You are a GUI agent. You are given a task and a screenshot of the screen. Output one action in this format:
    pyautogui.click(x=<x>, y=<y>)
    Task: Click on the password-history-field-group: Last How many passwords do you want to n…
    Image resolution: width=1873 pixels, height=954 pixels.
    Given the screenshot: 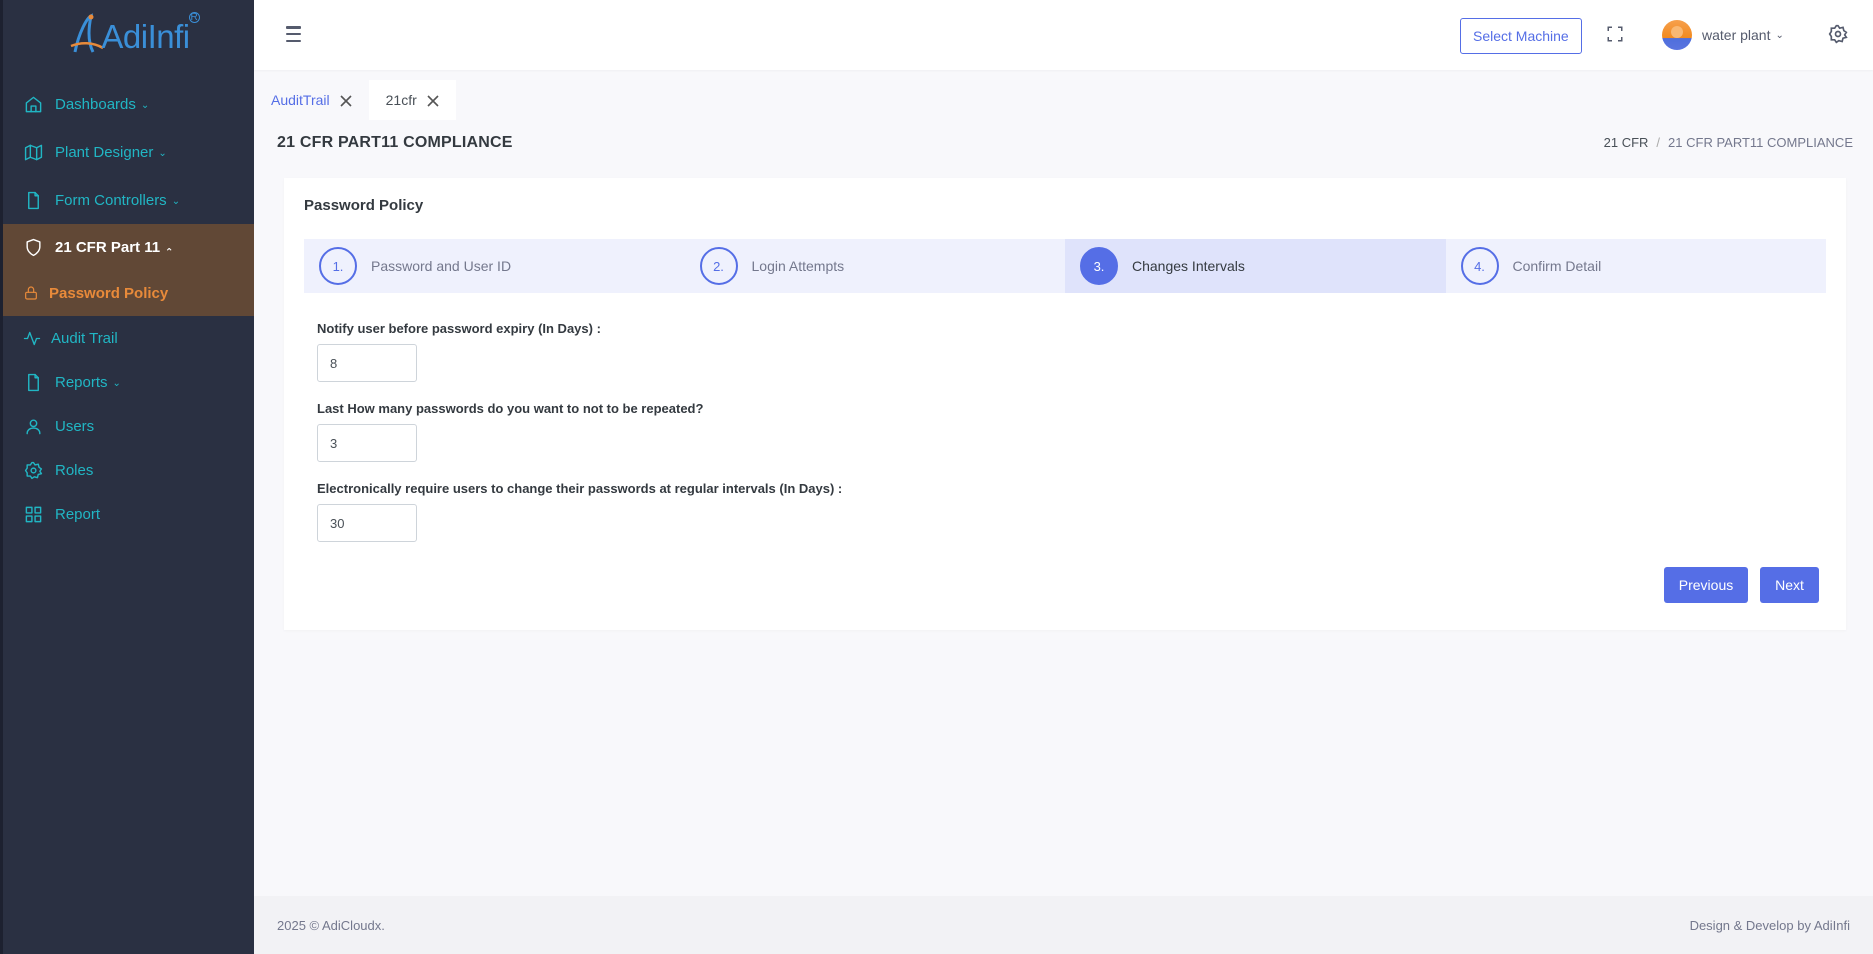 What is the action you would take?
    pyautogui.click(x=510, y=431)
    